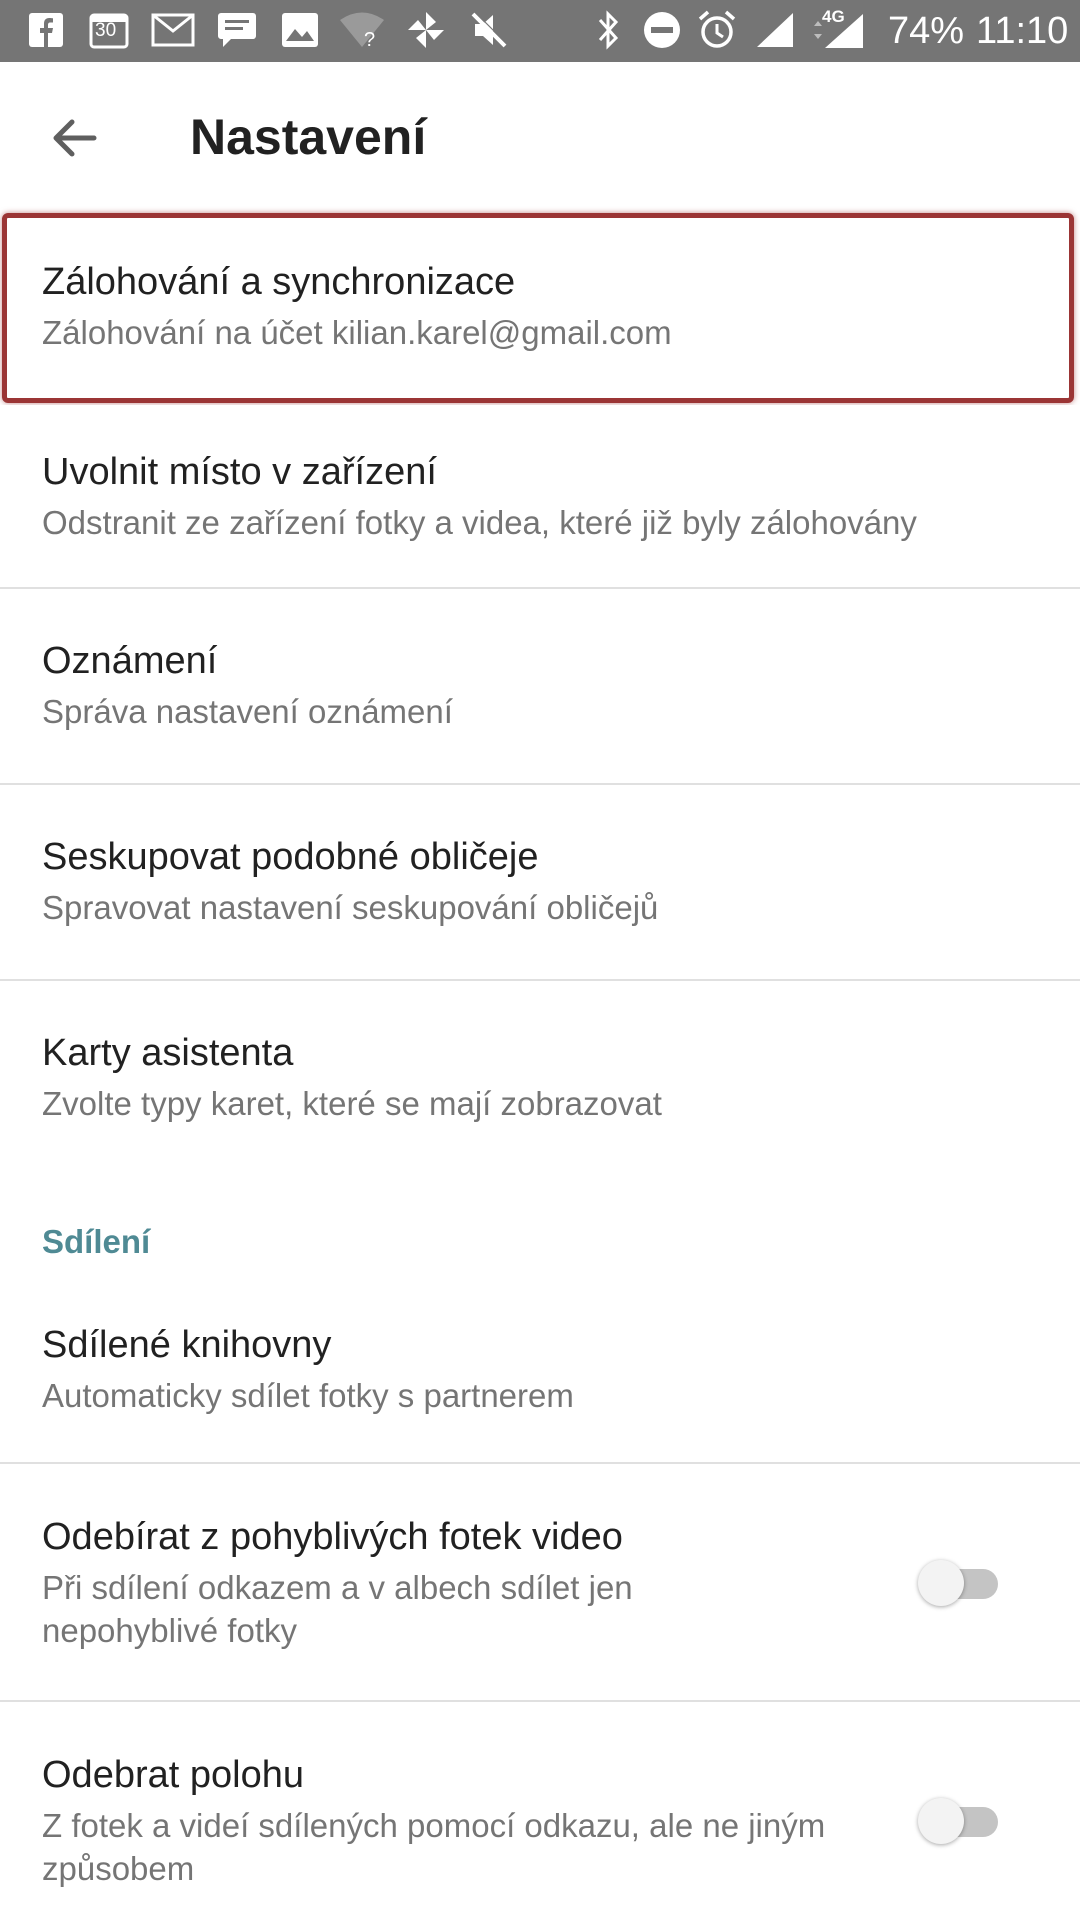 This screenshot has height=1920, width=1080. Describe the element at coordinates (609, 30) in the screenshot. I see `bluetooth-icon` at that location.